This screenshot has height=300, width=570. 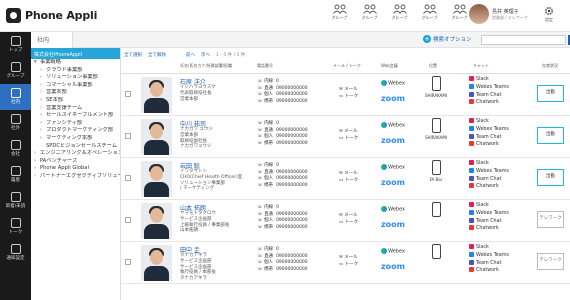 What do you see at coordinates (75, 53) in the screenshot?
I see `tree-root: 株式会社PhoneAppli` at bounding box center [75, 53].